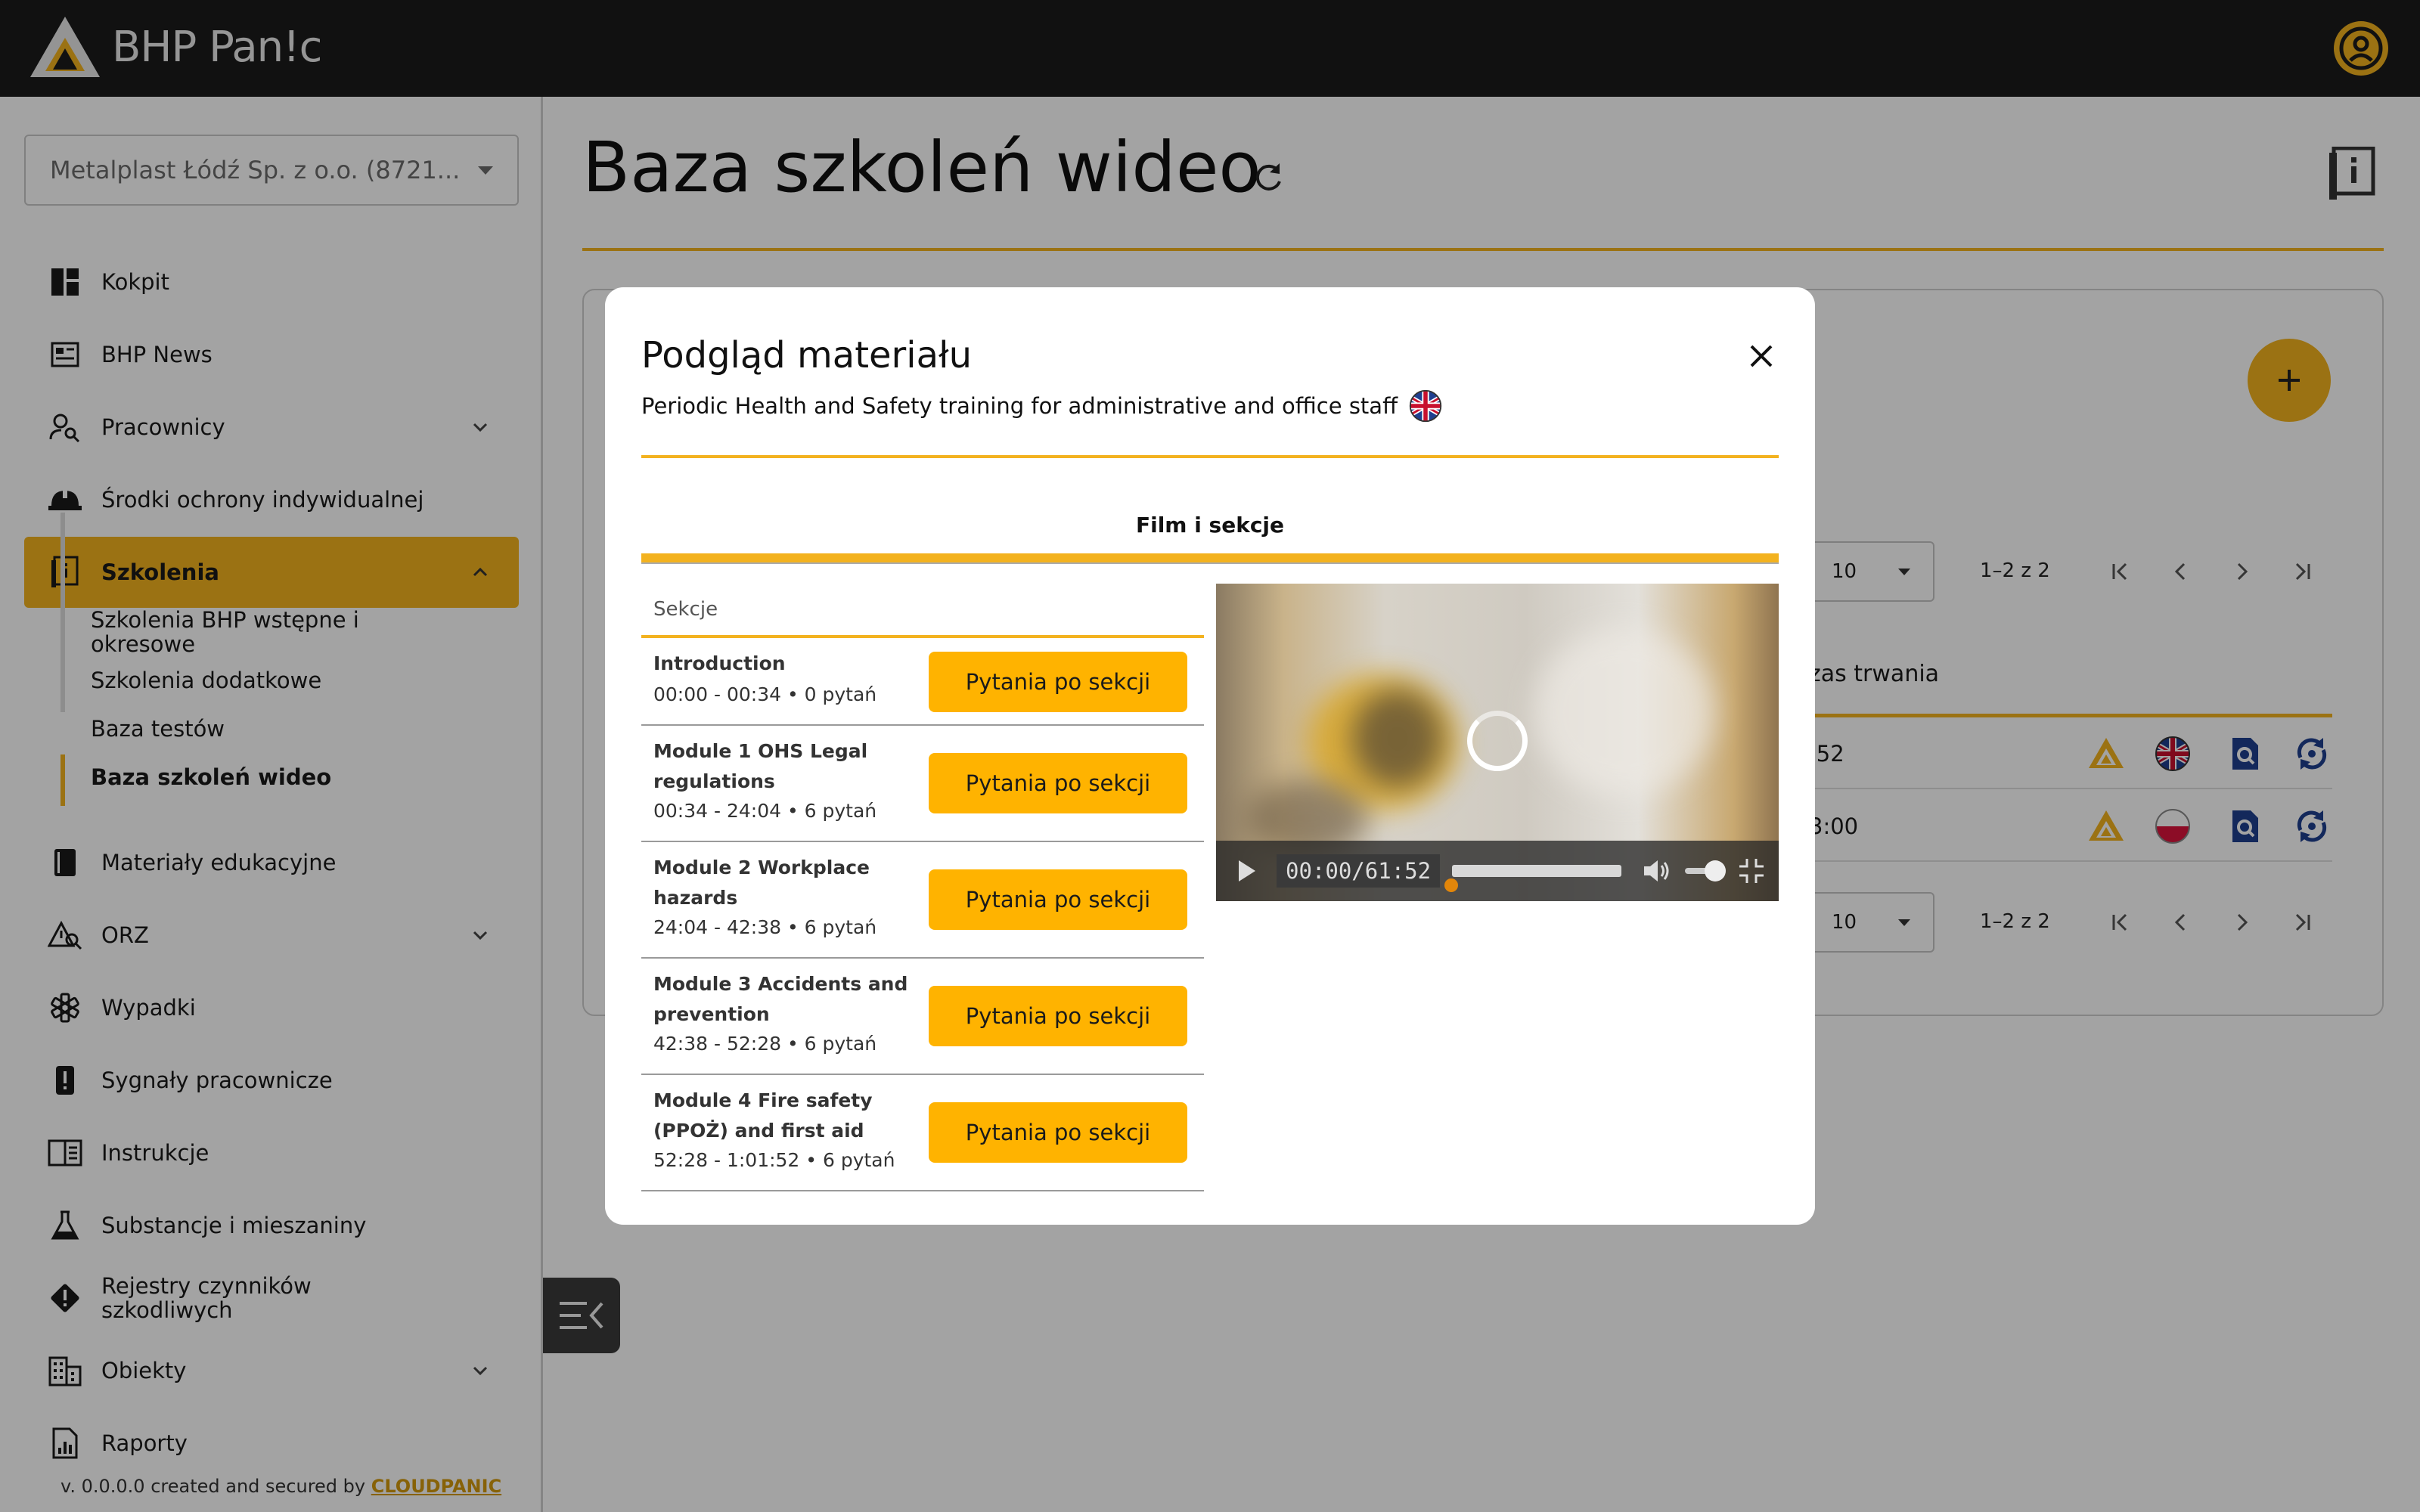 The height and width of the screenshot is (1512, 2420). I want to click on uk-flag-icon, so click(1425, 406).